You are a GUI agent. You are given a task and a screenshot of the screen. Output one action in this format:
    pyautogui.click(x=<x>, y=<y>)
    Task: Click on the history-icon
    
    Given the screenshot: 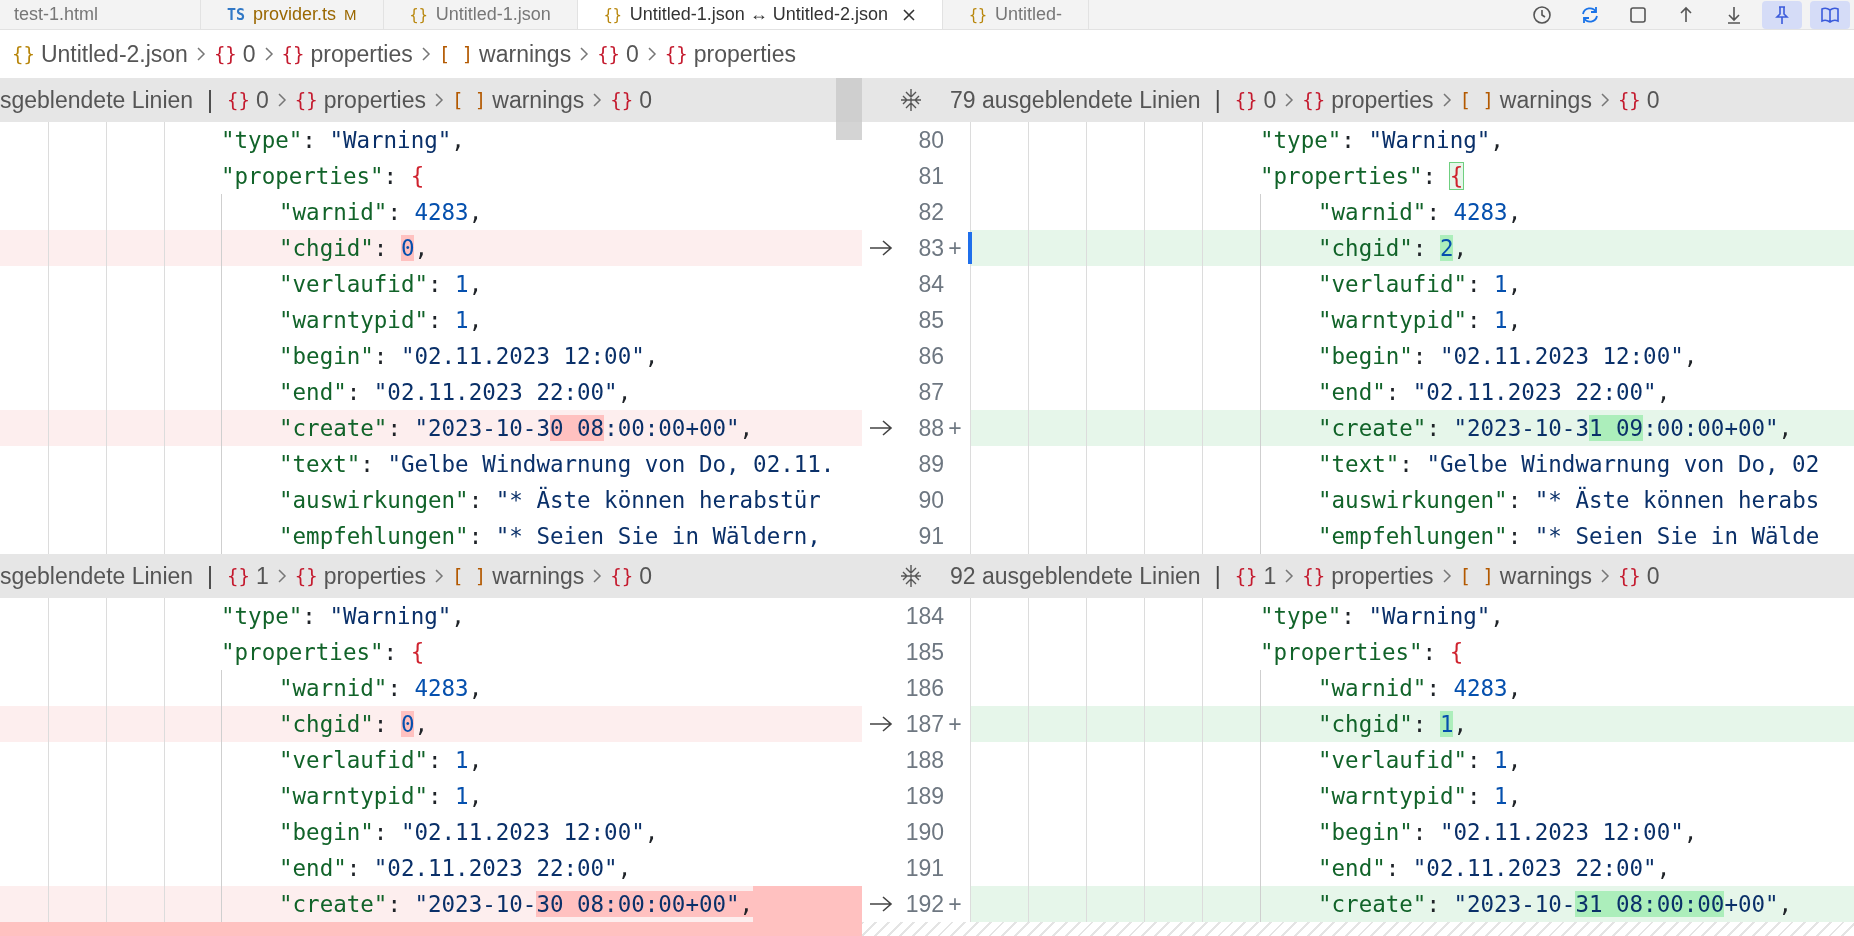 What is the action you would take?
    pyautogui.click(x=1542, y=14)
    